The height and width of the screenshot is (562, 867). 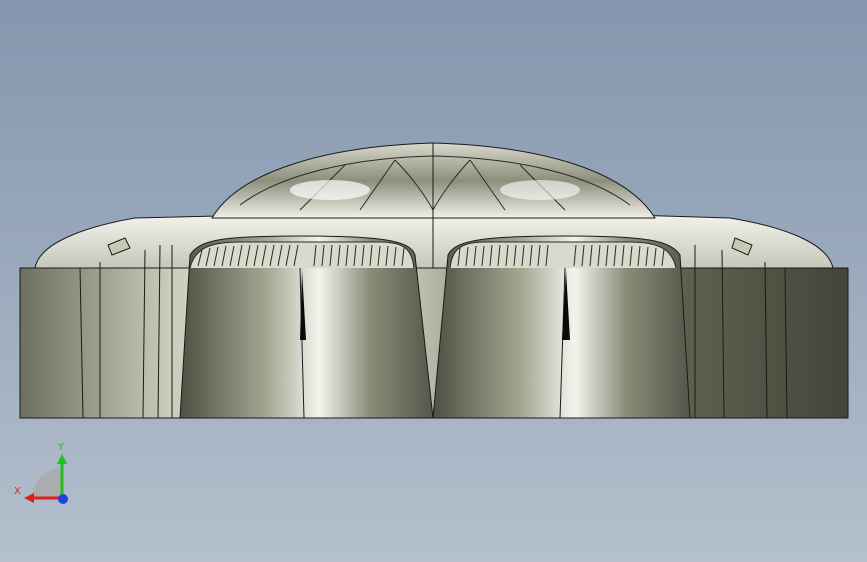 What do you see at coordinates (47, 475) in the screenshot?
I see `coordinate-triad-icon: Y X` at bounding box center [47, 475].